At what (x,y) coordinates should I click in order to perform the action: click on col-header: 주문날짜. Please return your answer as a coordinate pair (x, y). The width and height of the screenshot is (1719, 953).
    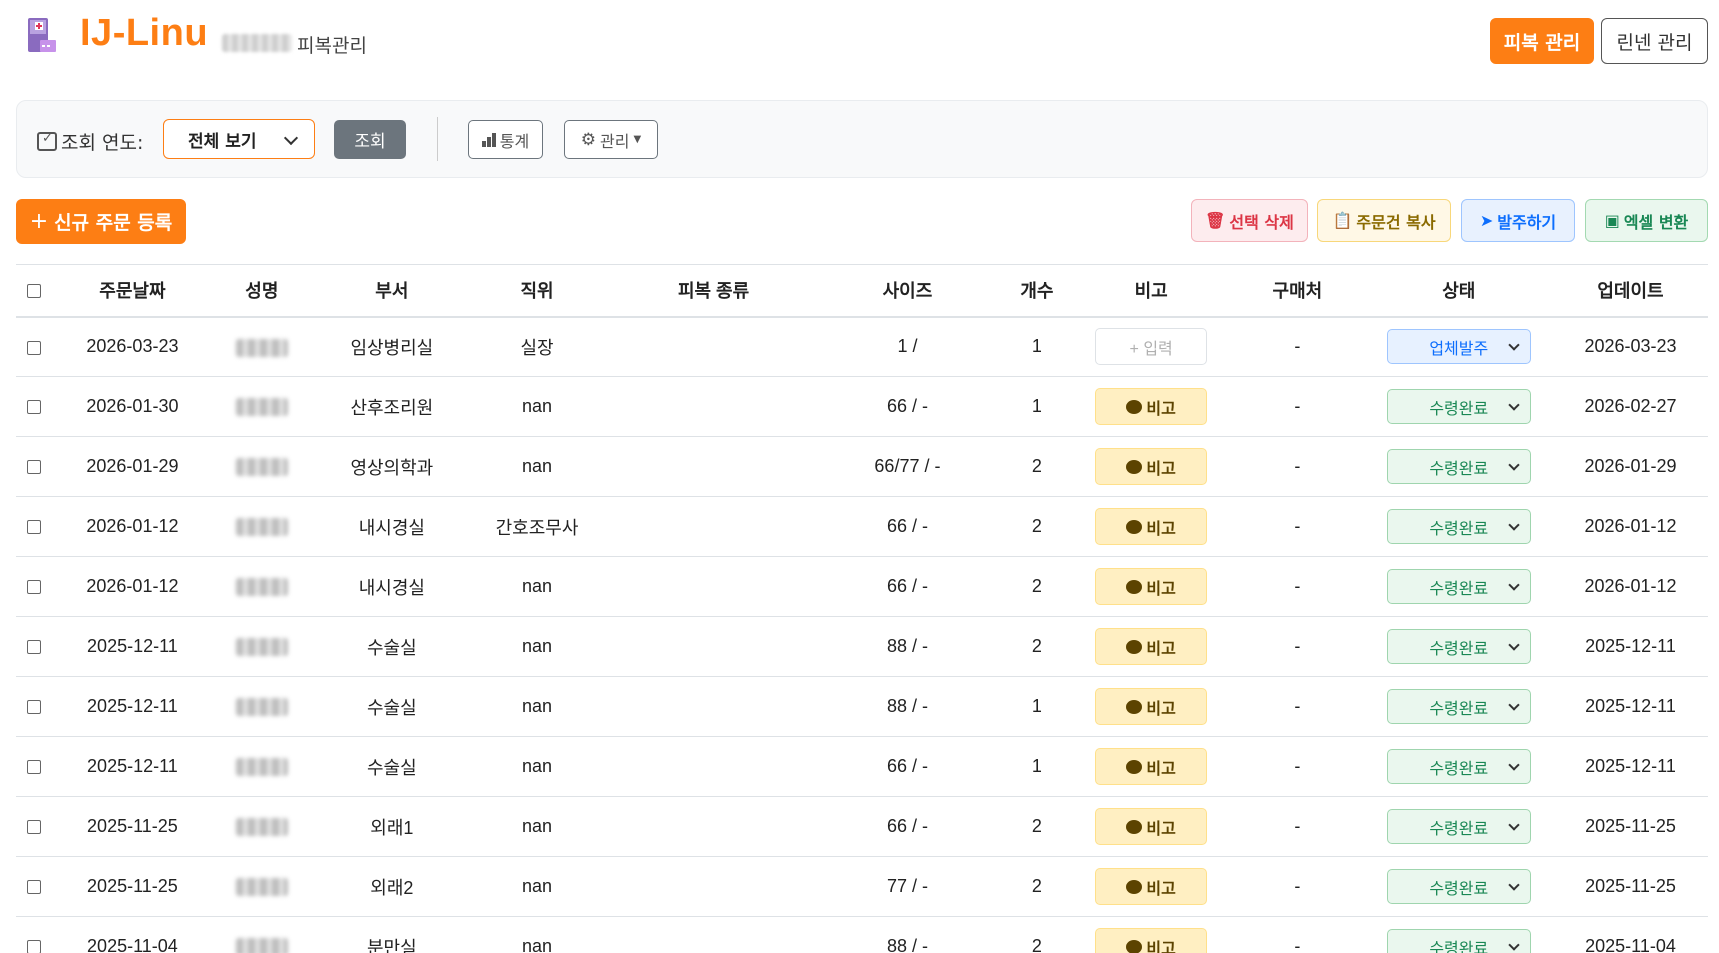
    Looking at the image, I should click on (132, 291).